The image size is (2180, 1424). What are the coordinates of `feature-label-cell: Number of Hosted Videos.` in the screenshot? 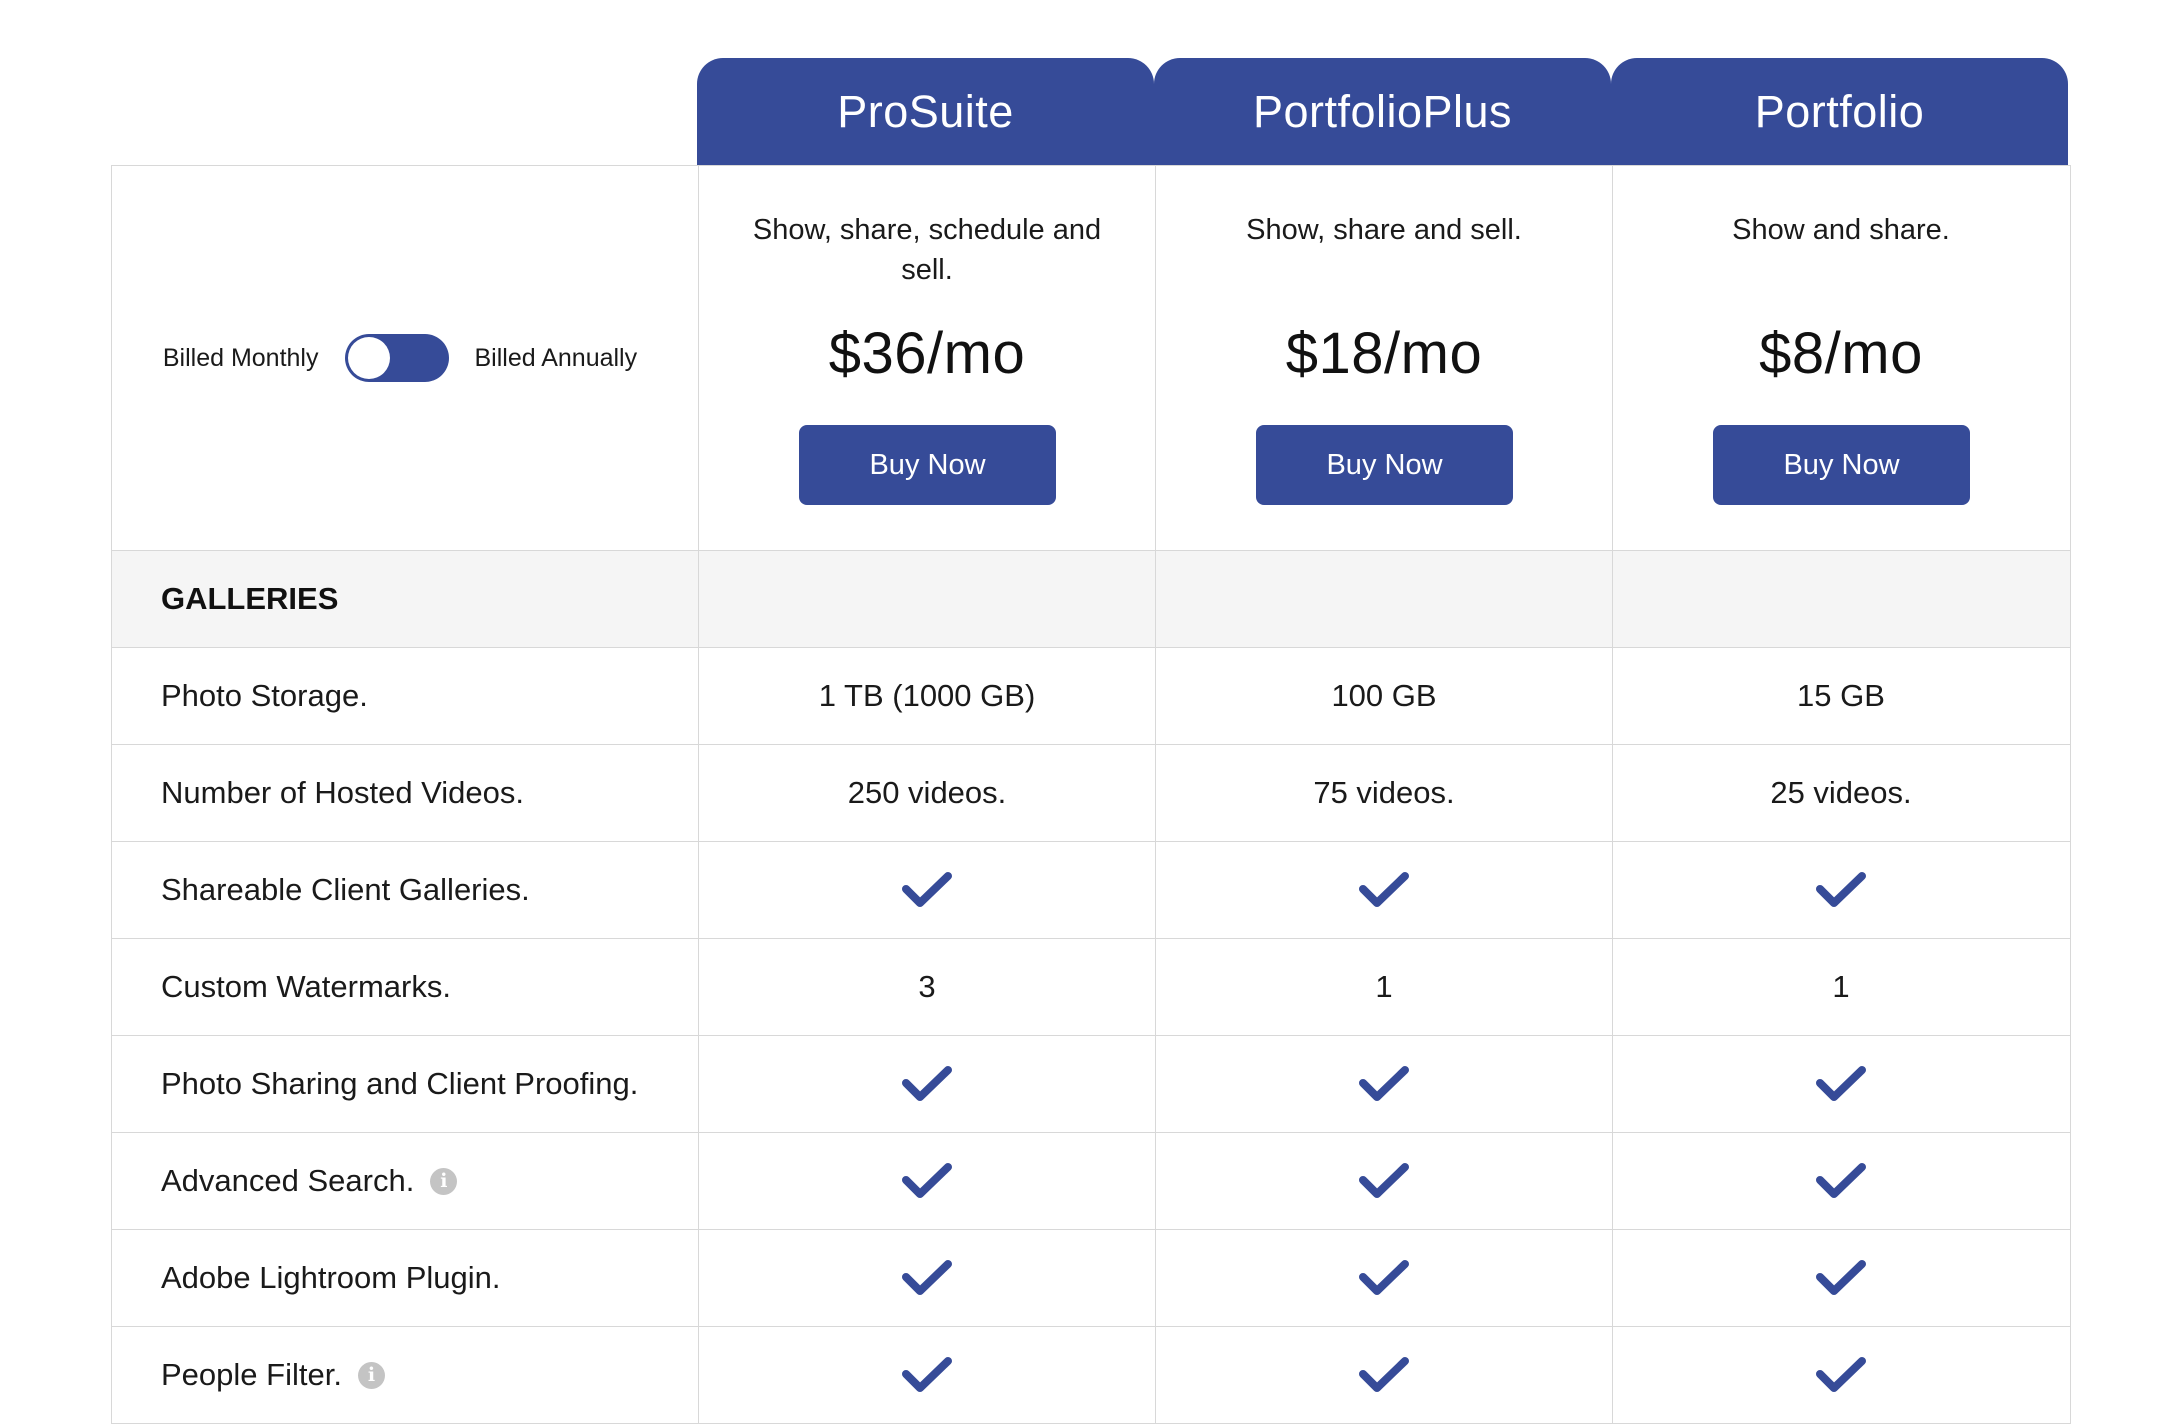 It's located at (405, 793).